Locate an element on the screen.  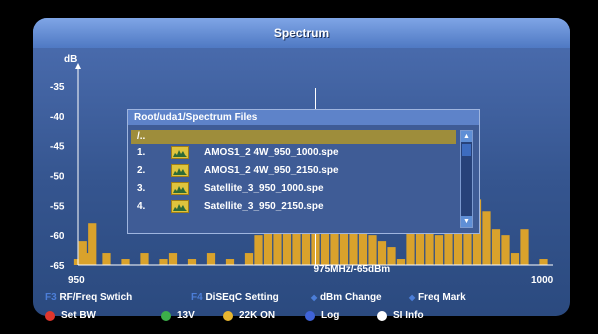
button-label: 13V is located at coordinates (186, 315).